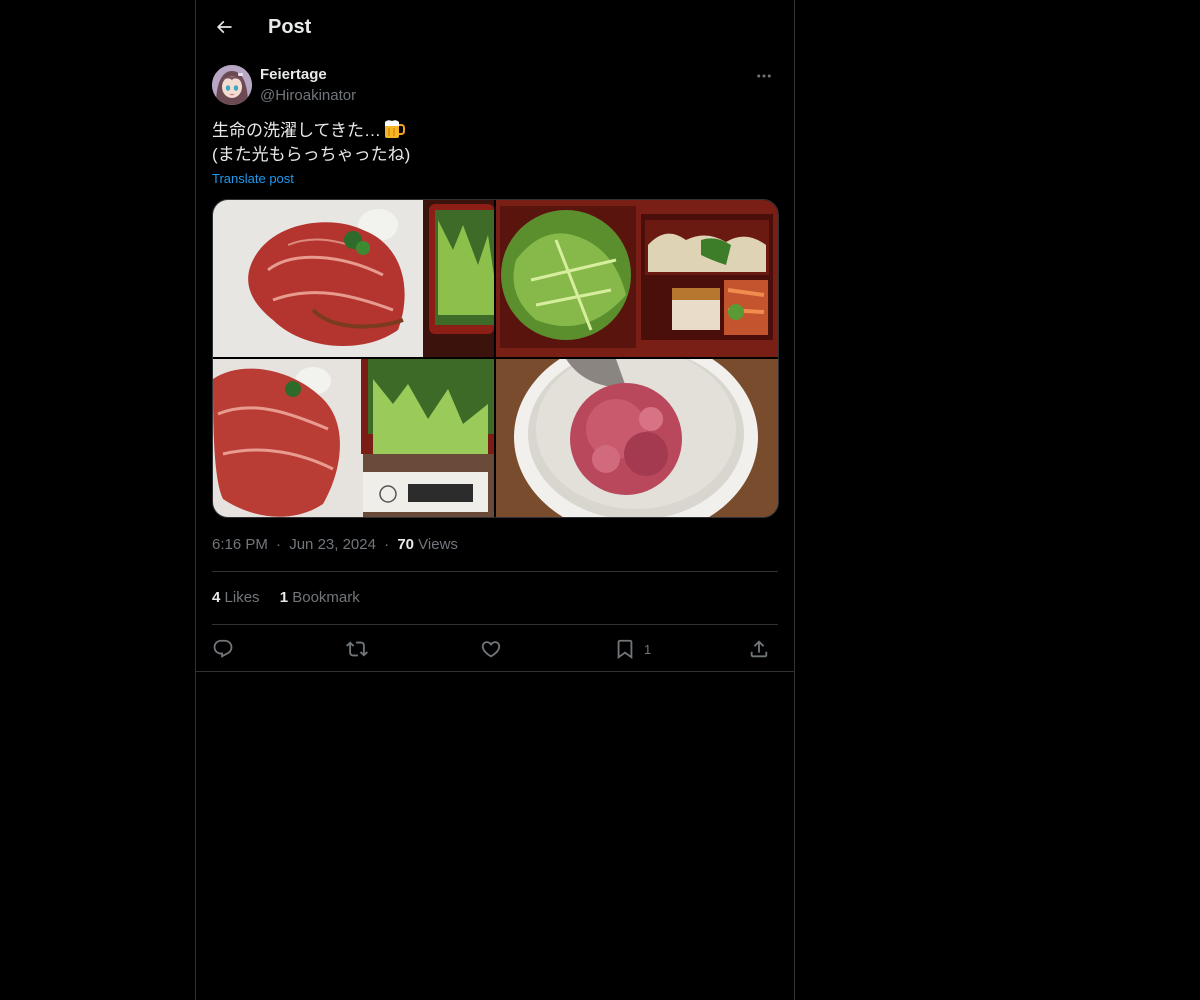 This screenshot has width=1200, height=1000. I want to click on likes-stat: 4 Likes, so click(238, 597).